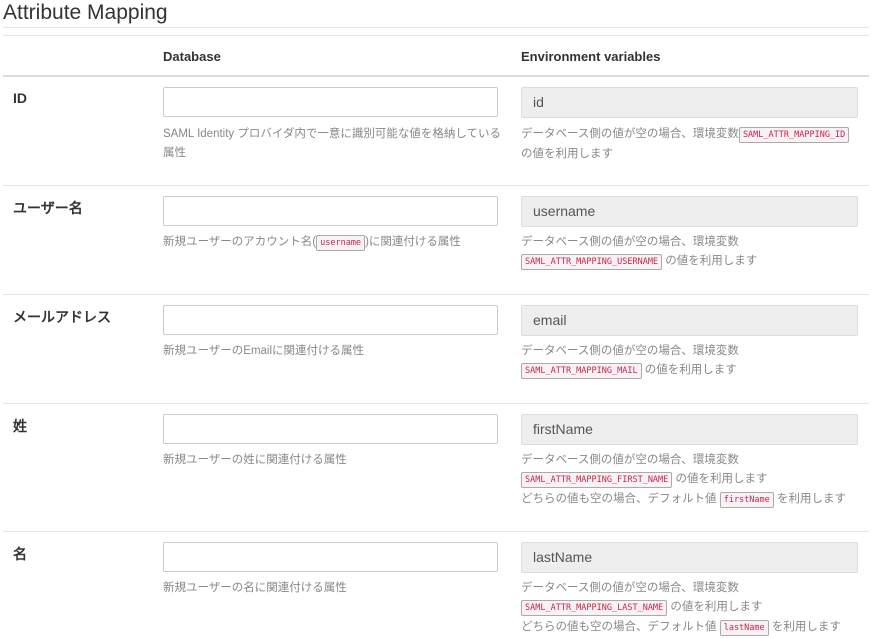 Image resolution: width=875 pixels, height=639 pixels. Describe the element at coordinates (192, 56) in the screenshot. I see `column-header-database: Database` at that location.